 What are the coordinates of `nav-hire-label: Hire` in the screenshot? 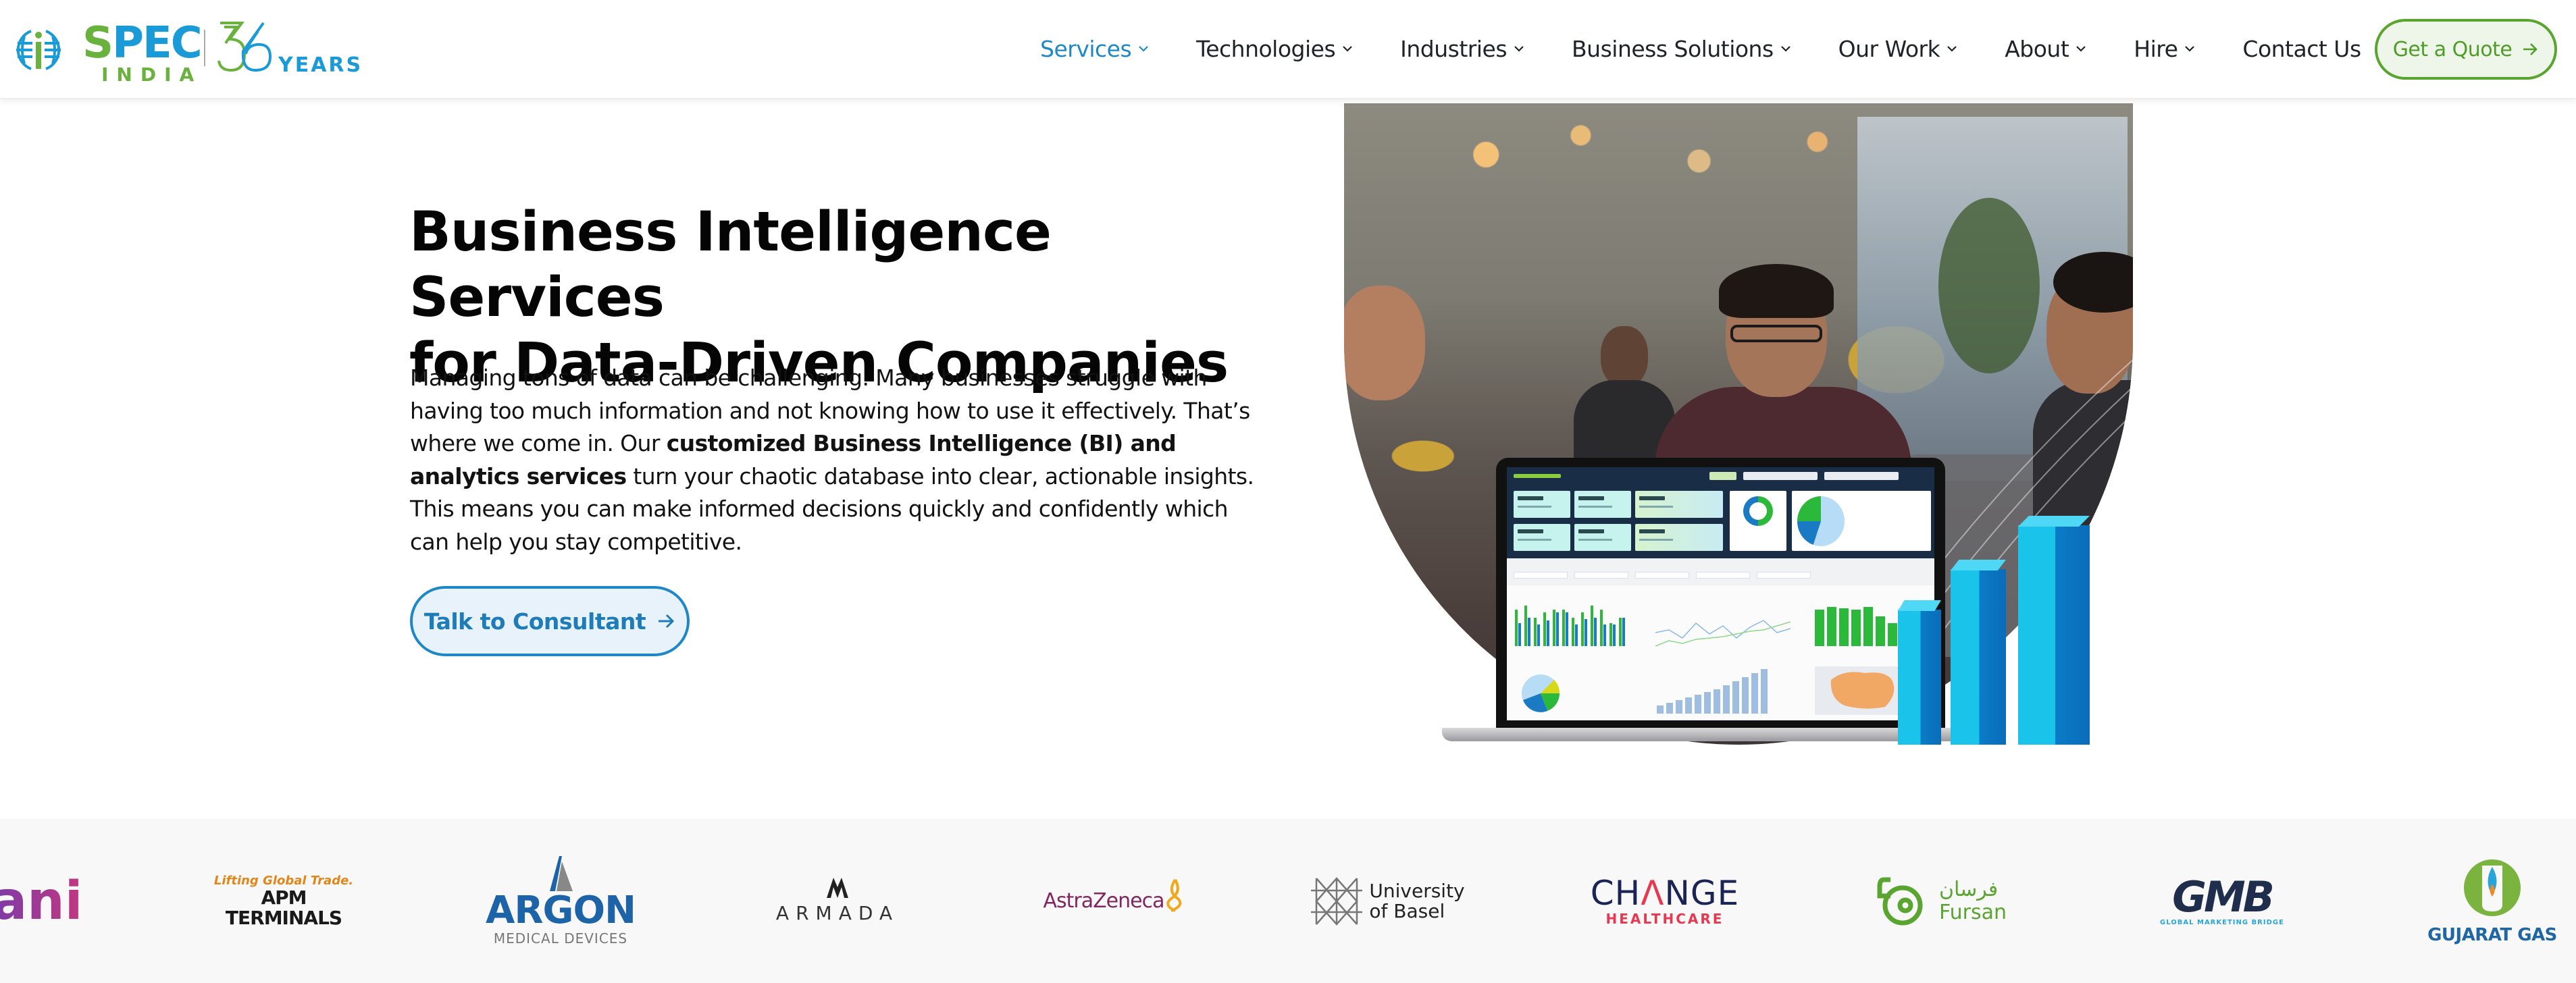 It's located at (2156, 48).